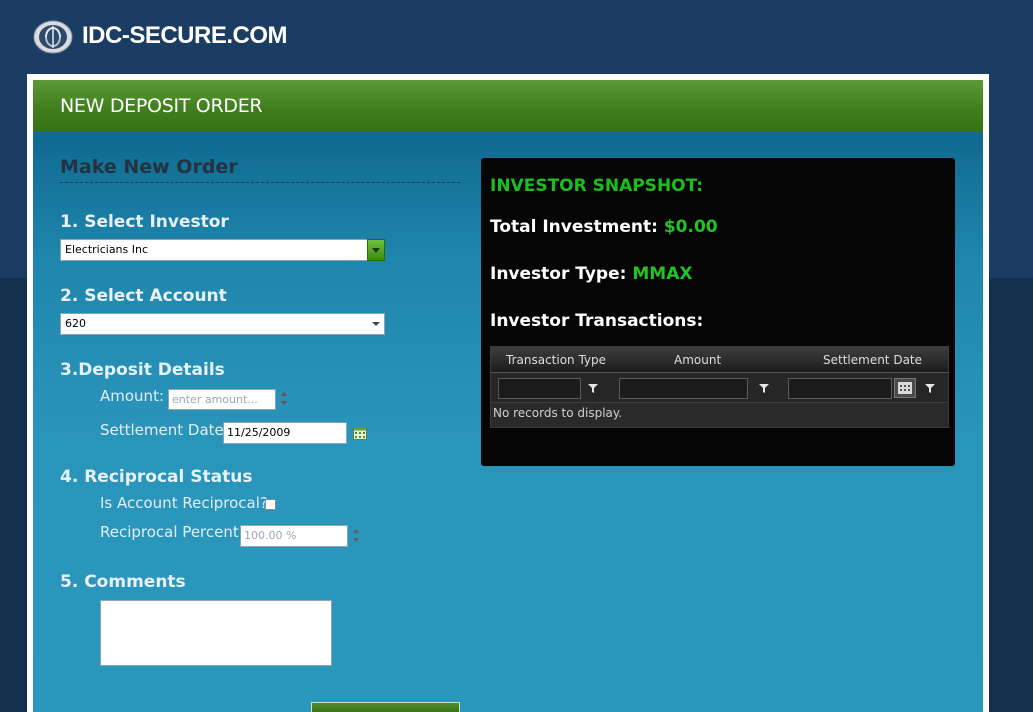 The image size is (1033, 712). I want to click on step3-label: 3.Deposit Details, so click(142, 370).